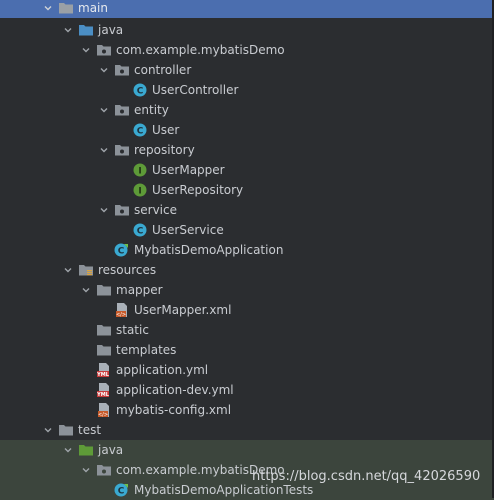  I want to click on source-folder-icon, so click(86, 30).